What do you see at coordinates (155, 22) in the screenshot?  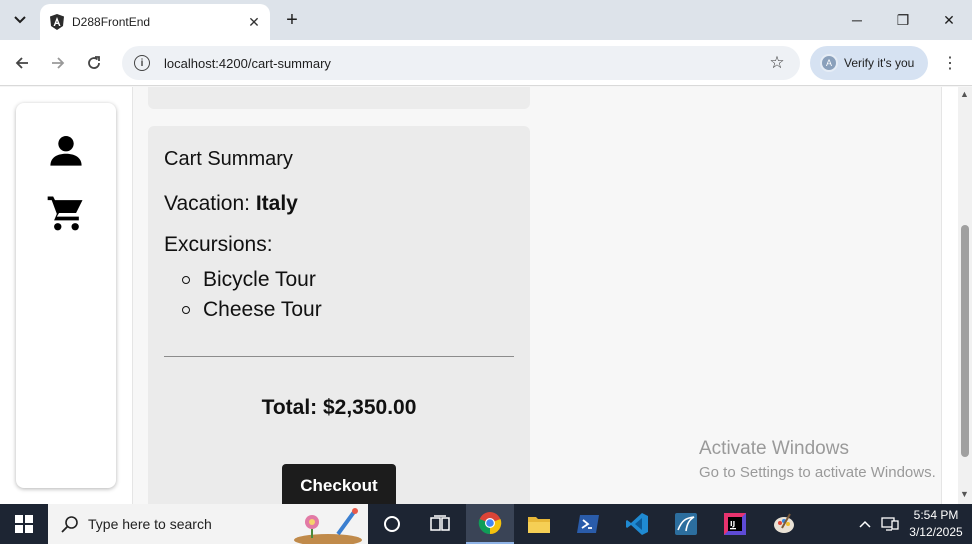 I see `browser-tab: D288FrontEnd ✕` at bounding box center [155, 22].